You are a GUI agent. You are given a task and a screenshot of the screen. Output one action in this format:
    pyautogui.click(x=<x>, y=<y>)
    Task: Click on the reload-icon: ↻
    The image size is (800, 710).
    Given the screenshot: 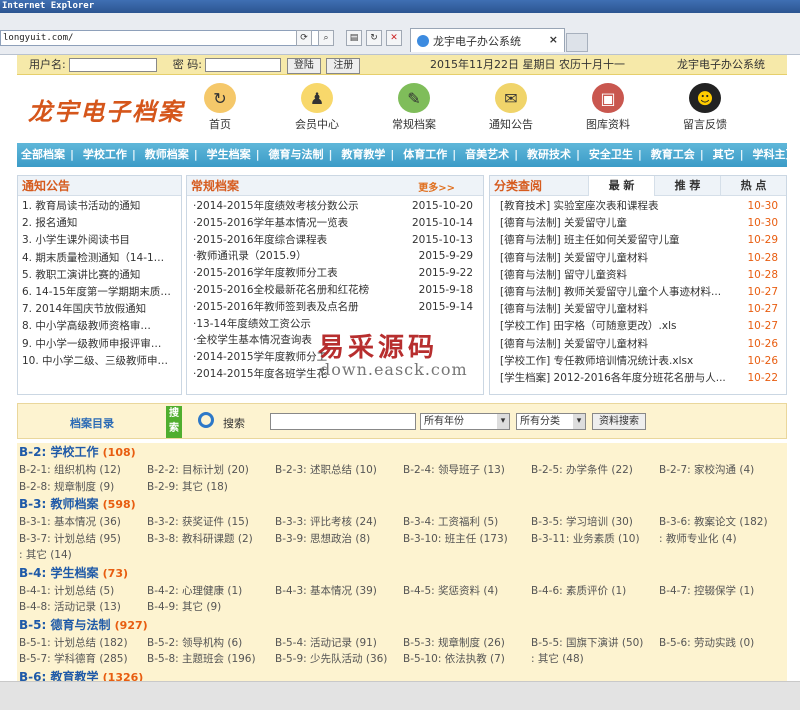 What is the action you would take?
    pyautogui.click(x=374, y=38)
    